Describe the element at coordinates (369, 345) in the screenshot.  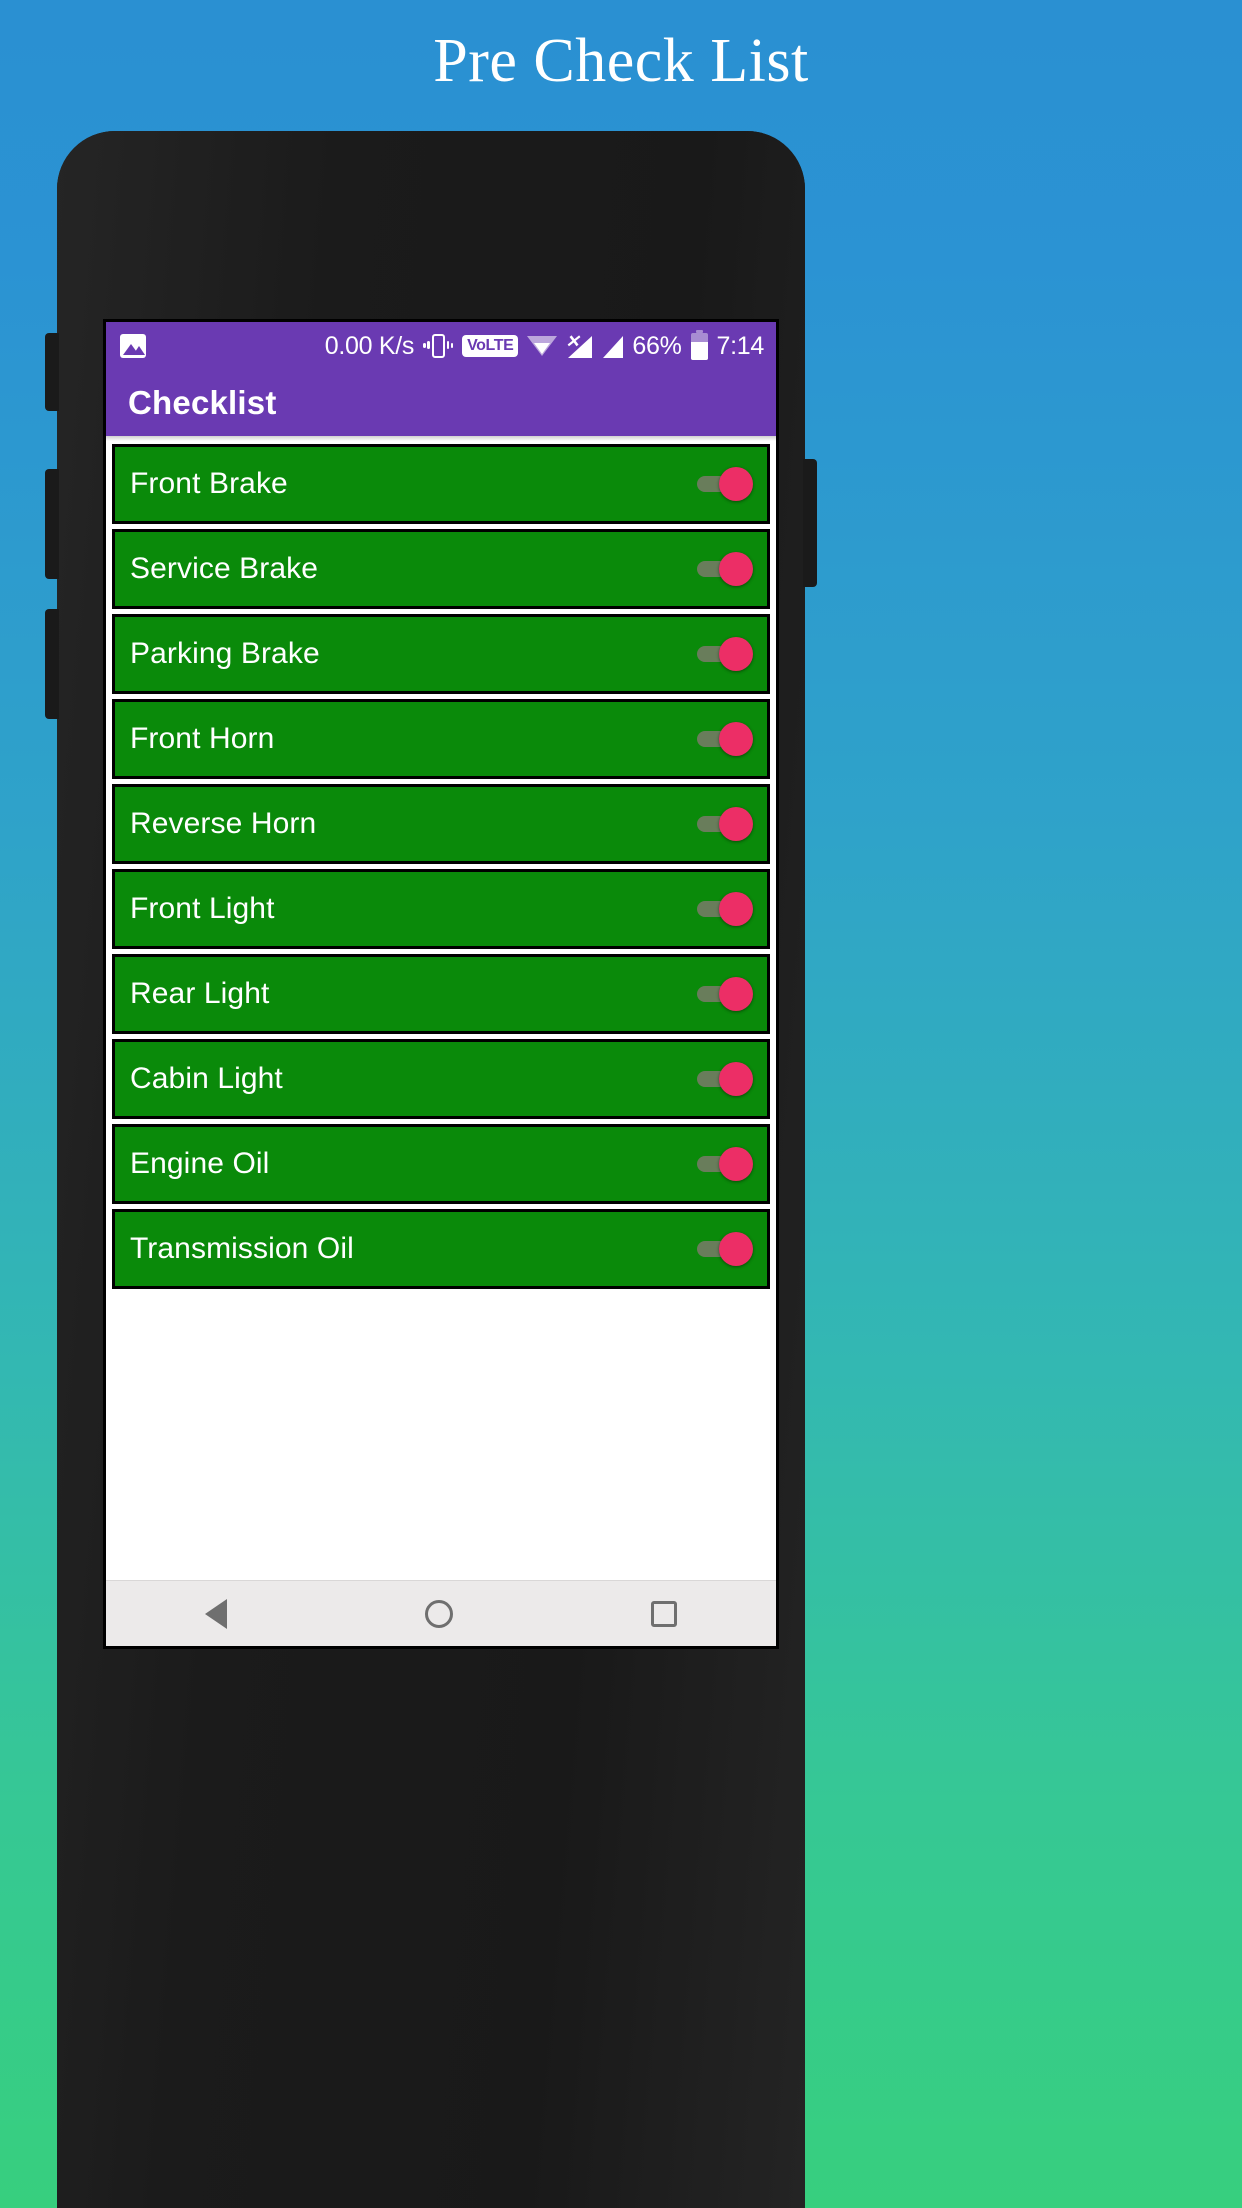
I see `network-speed-label: 0.00 K/s` at that location.